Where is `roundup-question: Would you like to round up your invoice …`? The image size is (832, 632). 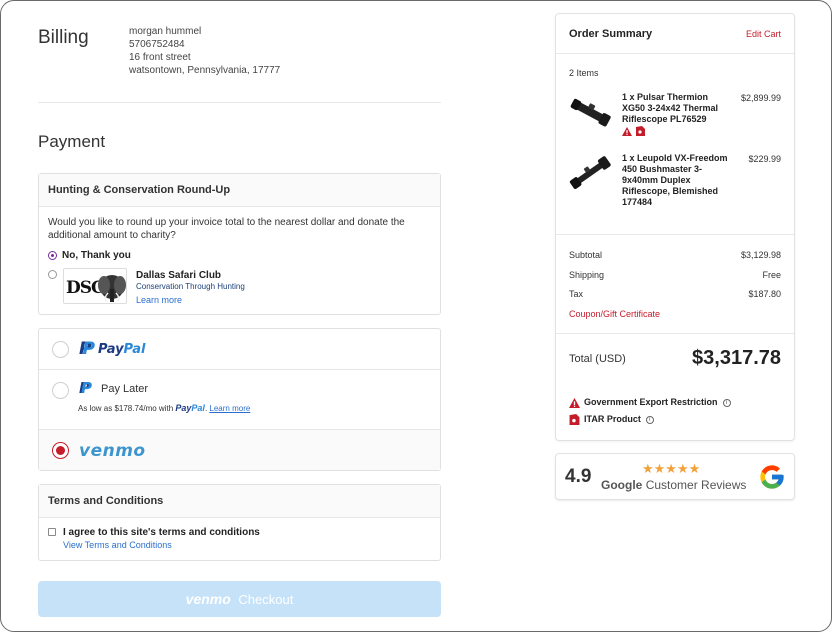 roundup-question: Would you like to round up your invoice … is located at coordinates (226, 229).